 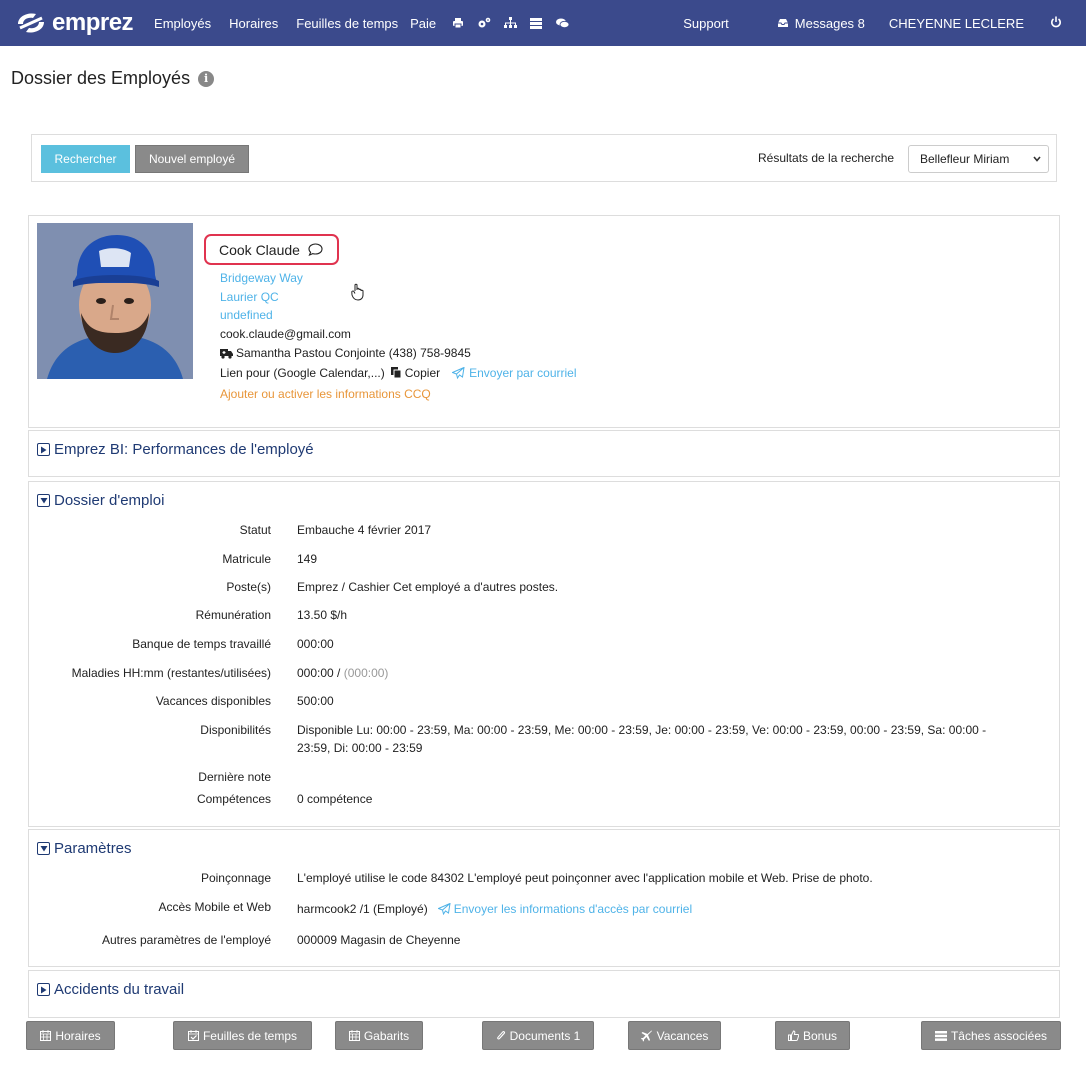 I want to click on banque-label: Banque de temps travaillé, so click(x=201, y=644).